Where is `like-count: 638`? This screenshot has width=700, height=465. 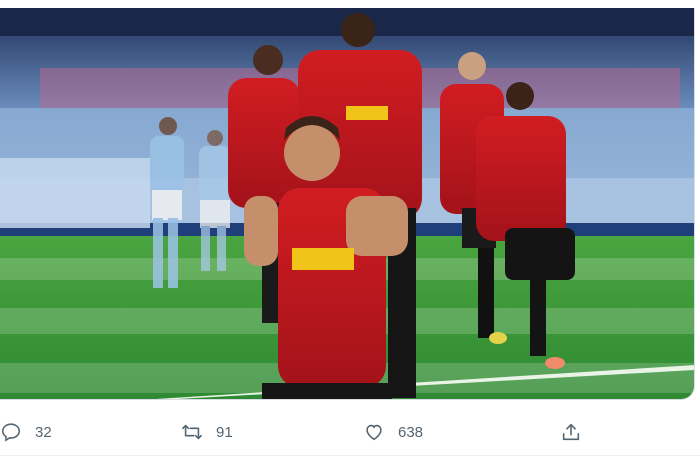
like-count: 638 is located at coordinates (411, 432).